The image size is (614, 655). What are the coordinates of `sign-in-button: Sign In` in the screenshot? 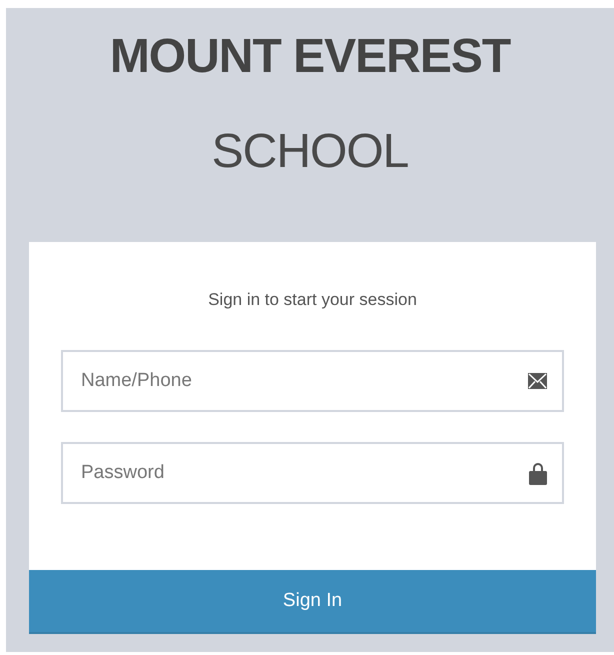 It's located at (312, 602).